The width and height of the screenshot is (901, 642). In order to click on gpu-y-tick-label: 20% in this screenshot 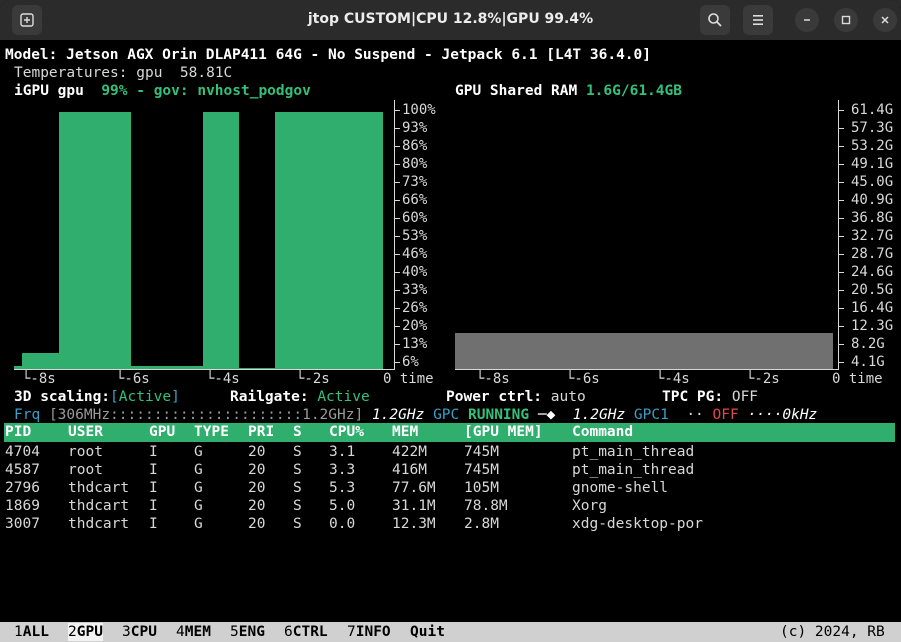, I will do `click(415, 326)`.